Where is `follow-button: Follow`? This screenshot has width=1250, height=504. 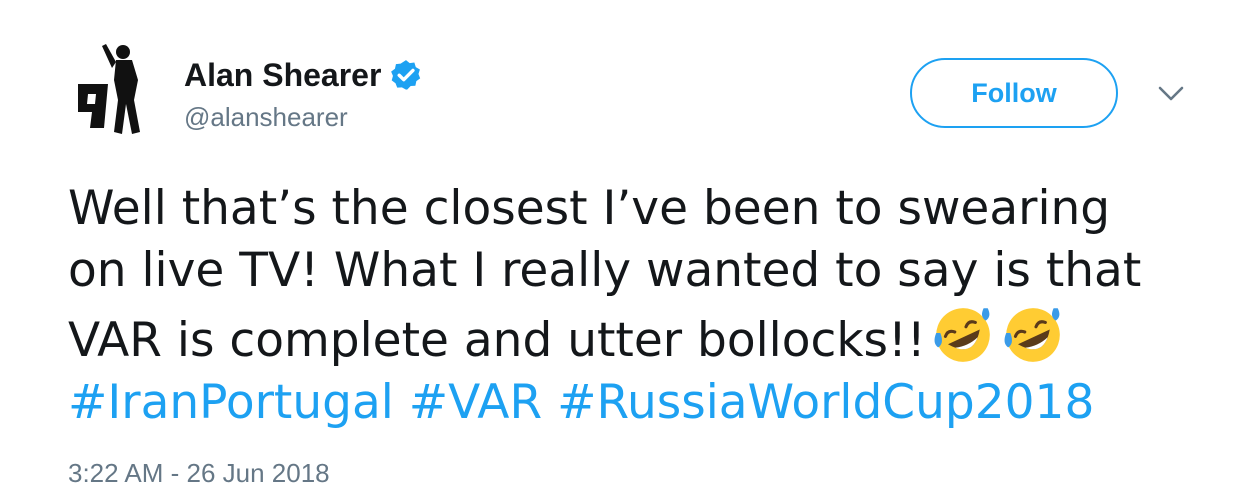 follow-button: Follow is located at coordinates (1014, 93).